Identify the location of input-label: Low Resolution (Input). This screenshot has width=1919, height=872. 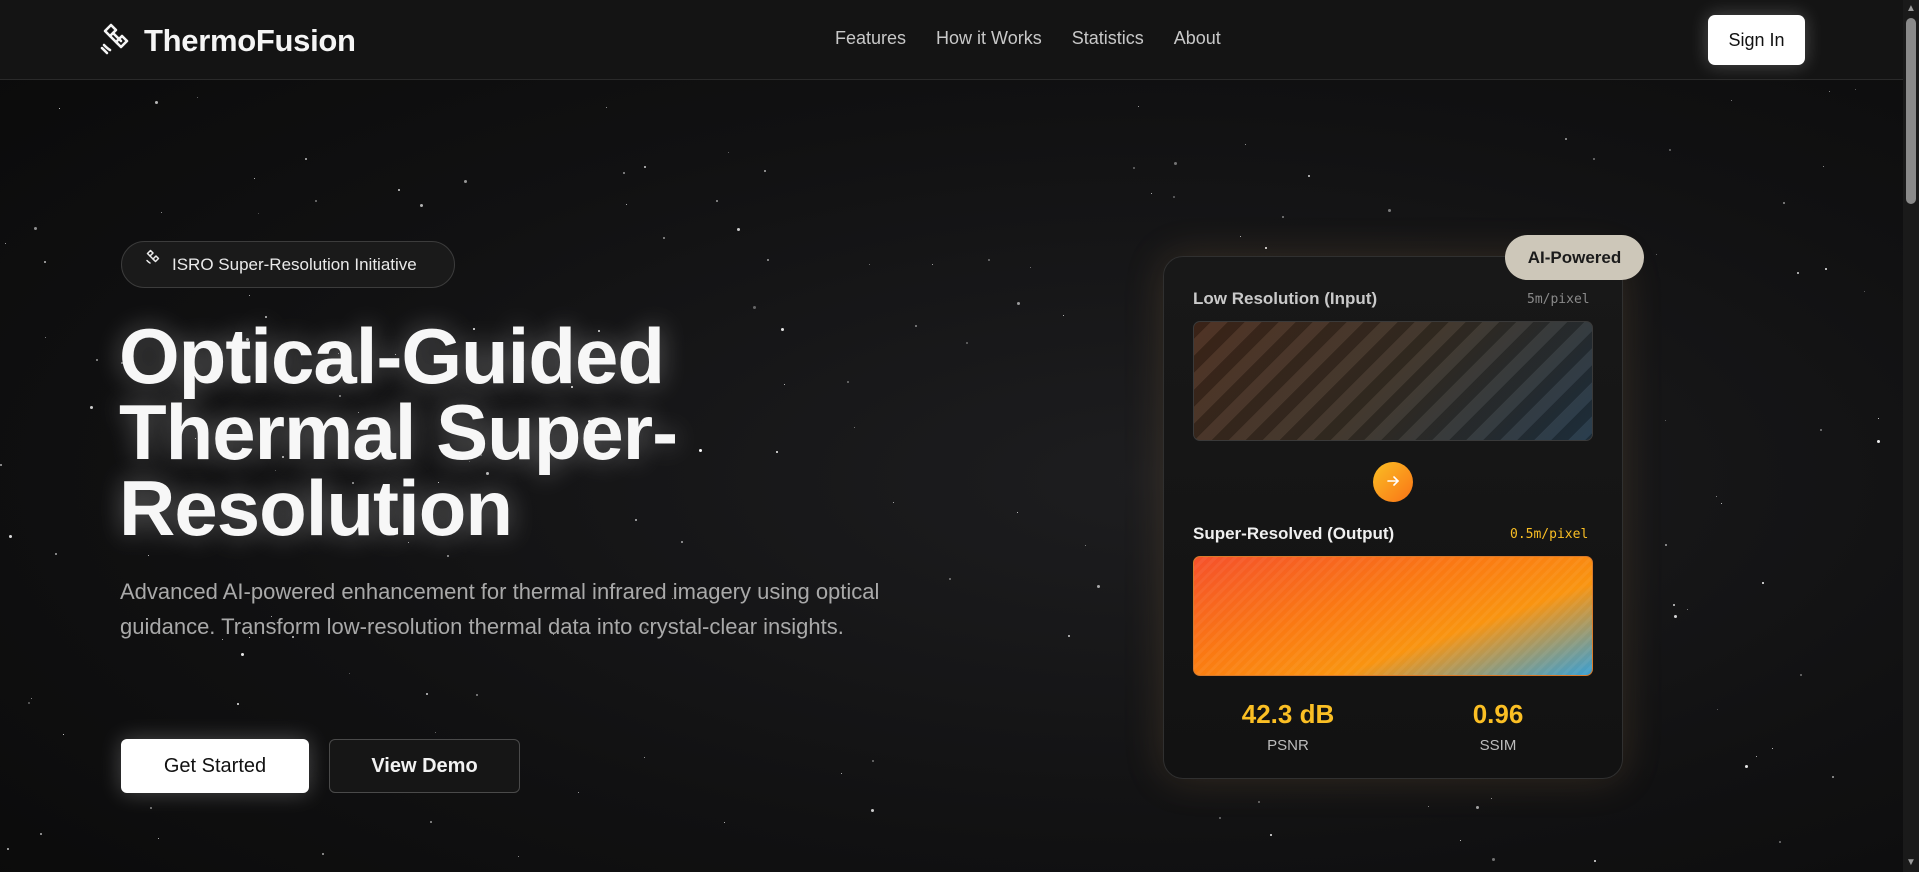
(1285, 298).